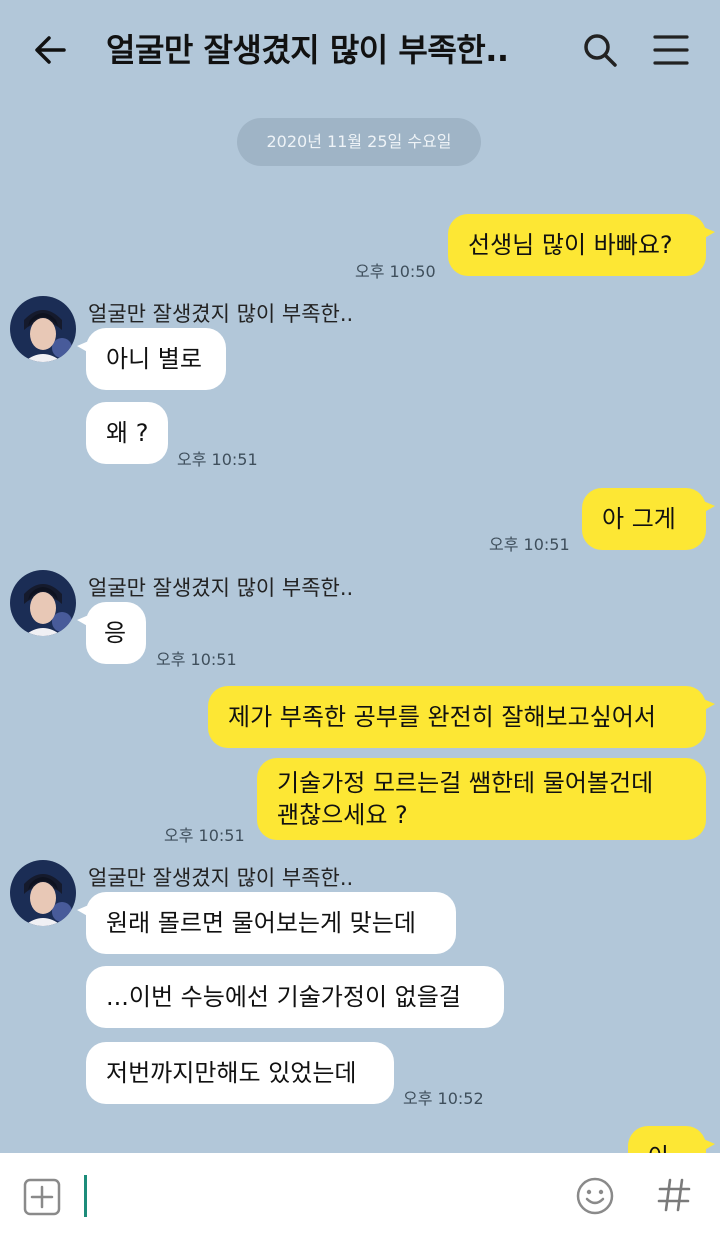 This screenshot has width=720, height=1238. I want to click on back-arrow-icon, so click(50, 50).